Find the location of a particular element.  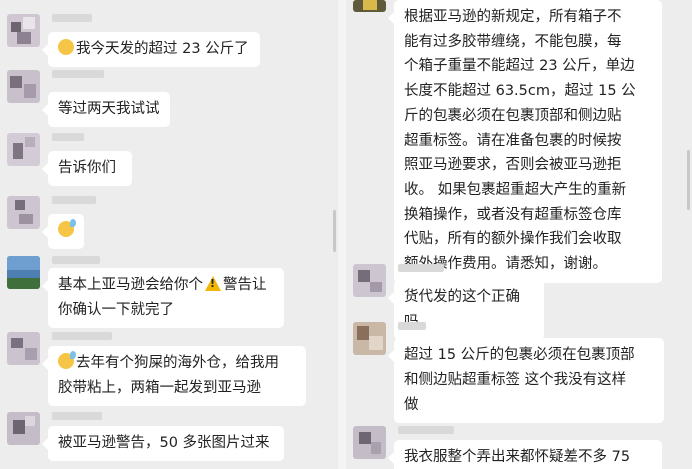

message-bubble: 超过 15 公斤的包裹必须在包裹顶部 和侧边贴超重标签 这个我没有这样 做 is located at coordinates (526, 380).